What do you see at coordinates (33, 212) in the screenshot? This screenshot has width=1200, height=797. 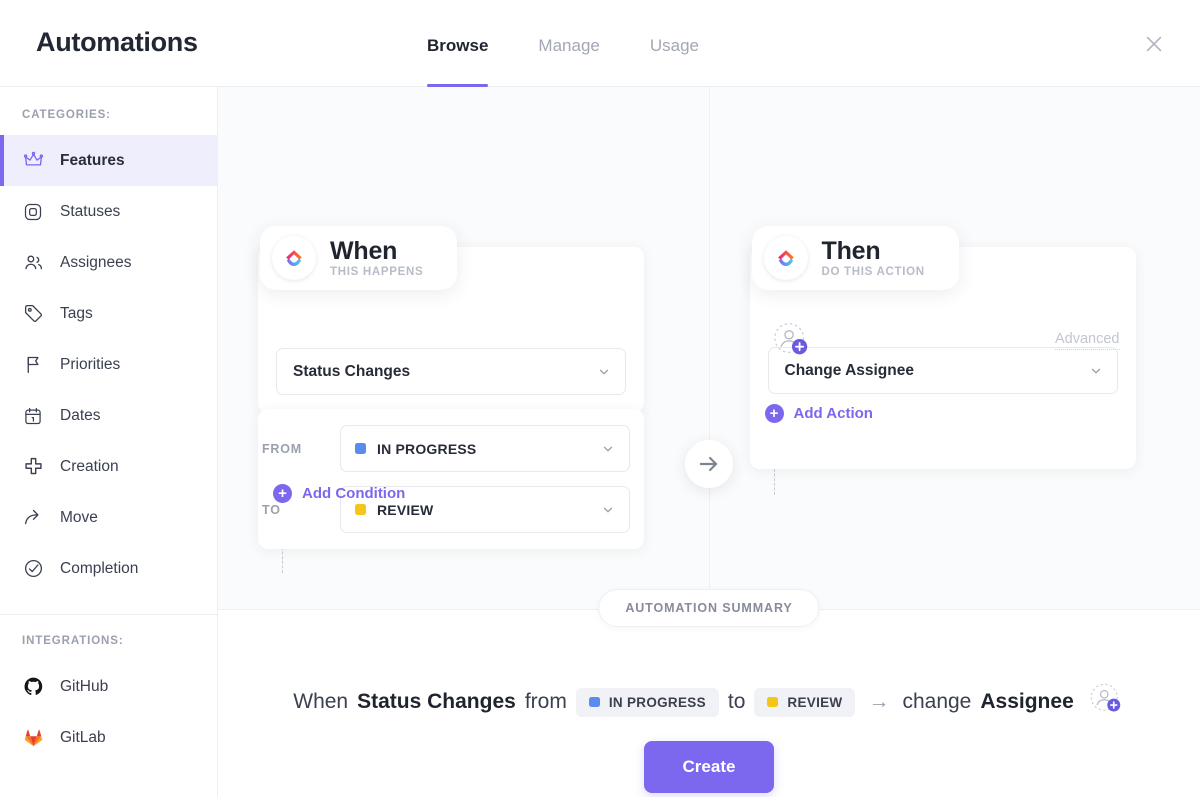 I see `square-icon` at bounding box center [33, 212].